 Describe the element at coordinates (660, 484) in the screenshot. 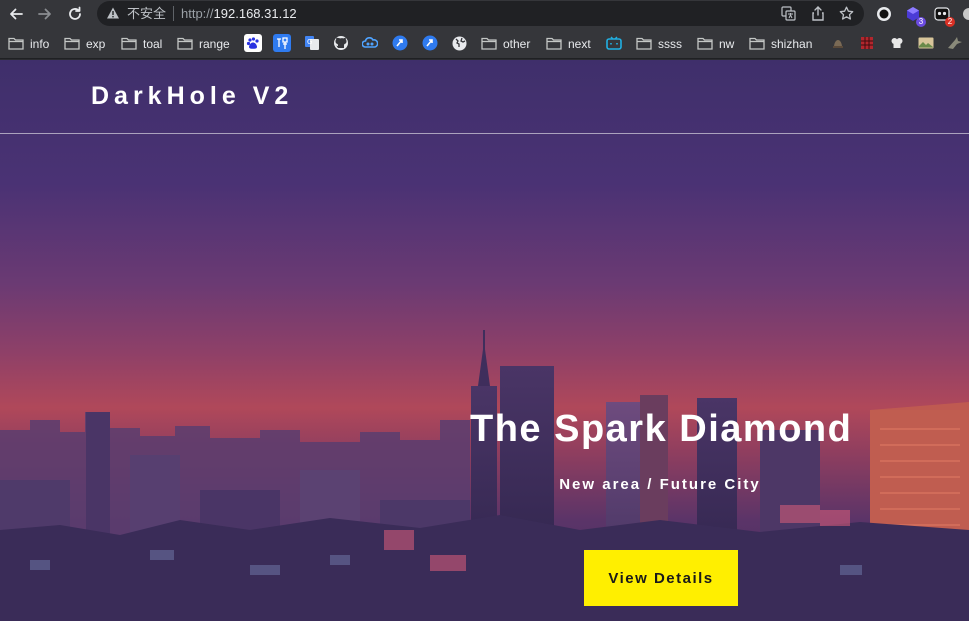

I see `hero-subtitle: New area / Future City` at that location.